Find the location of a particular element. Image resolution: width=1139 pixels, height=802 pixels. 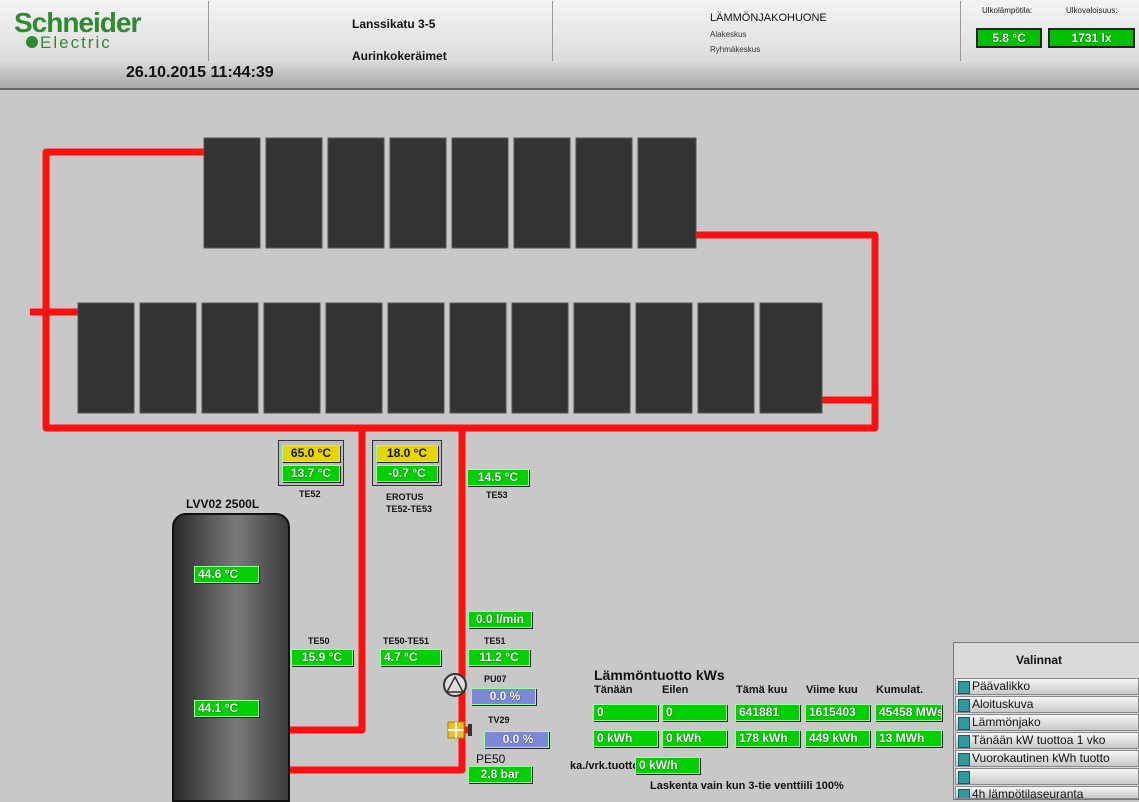

kws-yesterday: 0 is located at coordinates (694, 712).